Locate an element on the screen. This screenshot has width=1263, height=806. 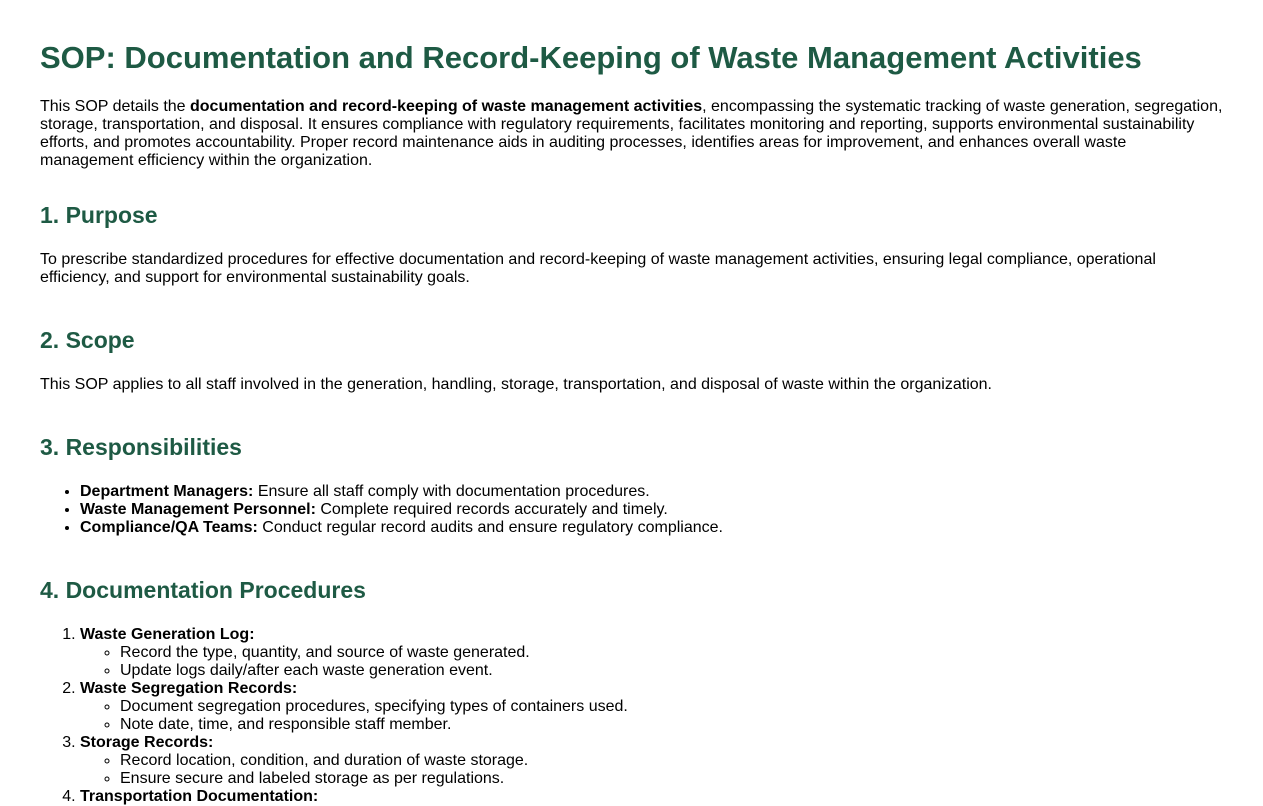
role-label: Waste Management Personnel: is located at coordinates (198, 509).